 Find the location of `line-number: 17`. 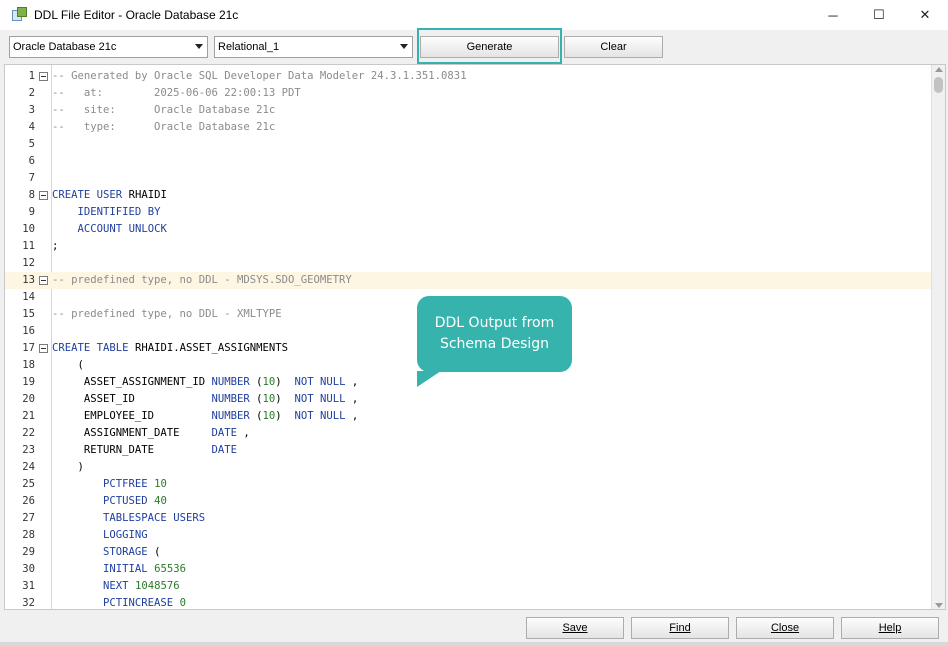

line-number: 17 is located at coordinates (28, 348).